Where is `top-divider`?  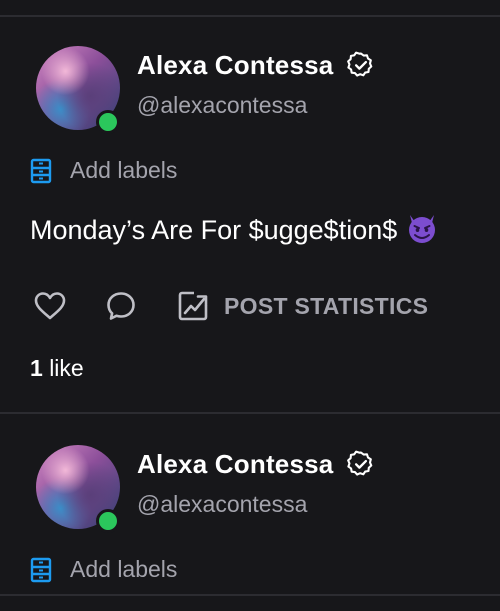 top-divider is located at coordinates (250, 16).